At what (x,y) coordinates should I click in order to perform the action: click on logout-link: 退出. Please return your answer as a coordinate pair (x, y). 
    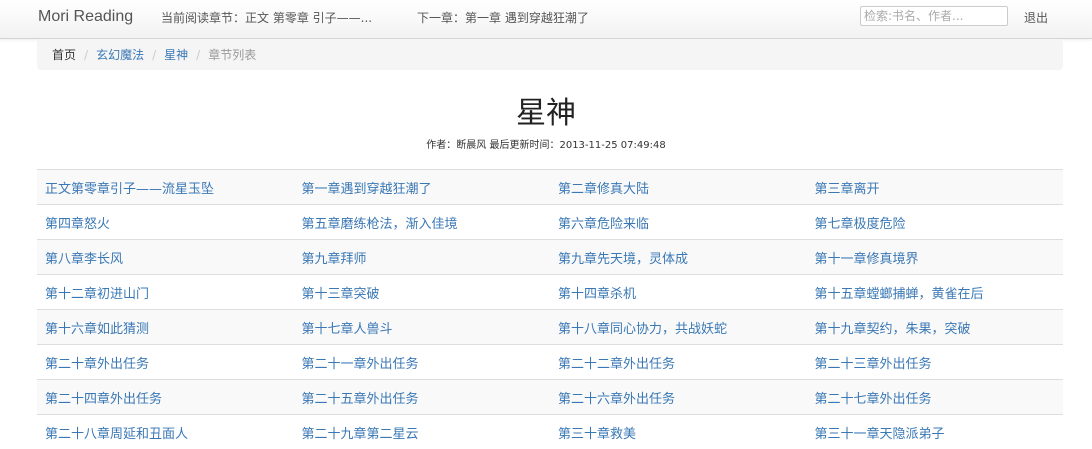
    Looking at the image, I should click on (1036, 17).